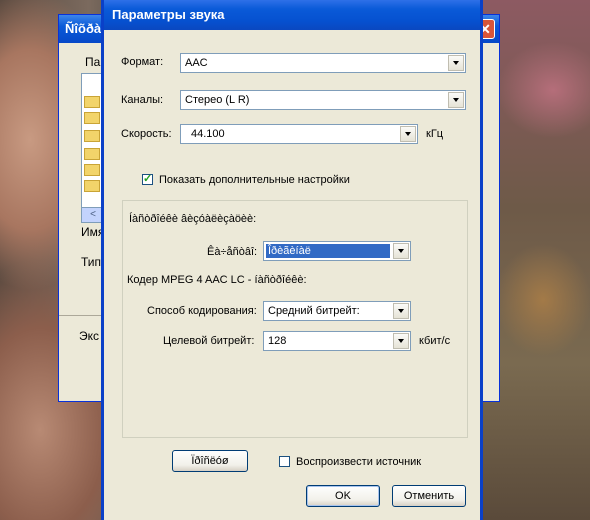 The height and width of the screenshot is (520, 590). What do you see at coordinates (254, 180) in the screenshot?
I see `show-advanced-label: Показать дополнительные настройки` at bounding box center [254, 180].